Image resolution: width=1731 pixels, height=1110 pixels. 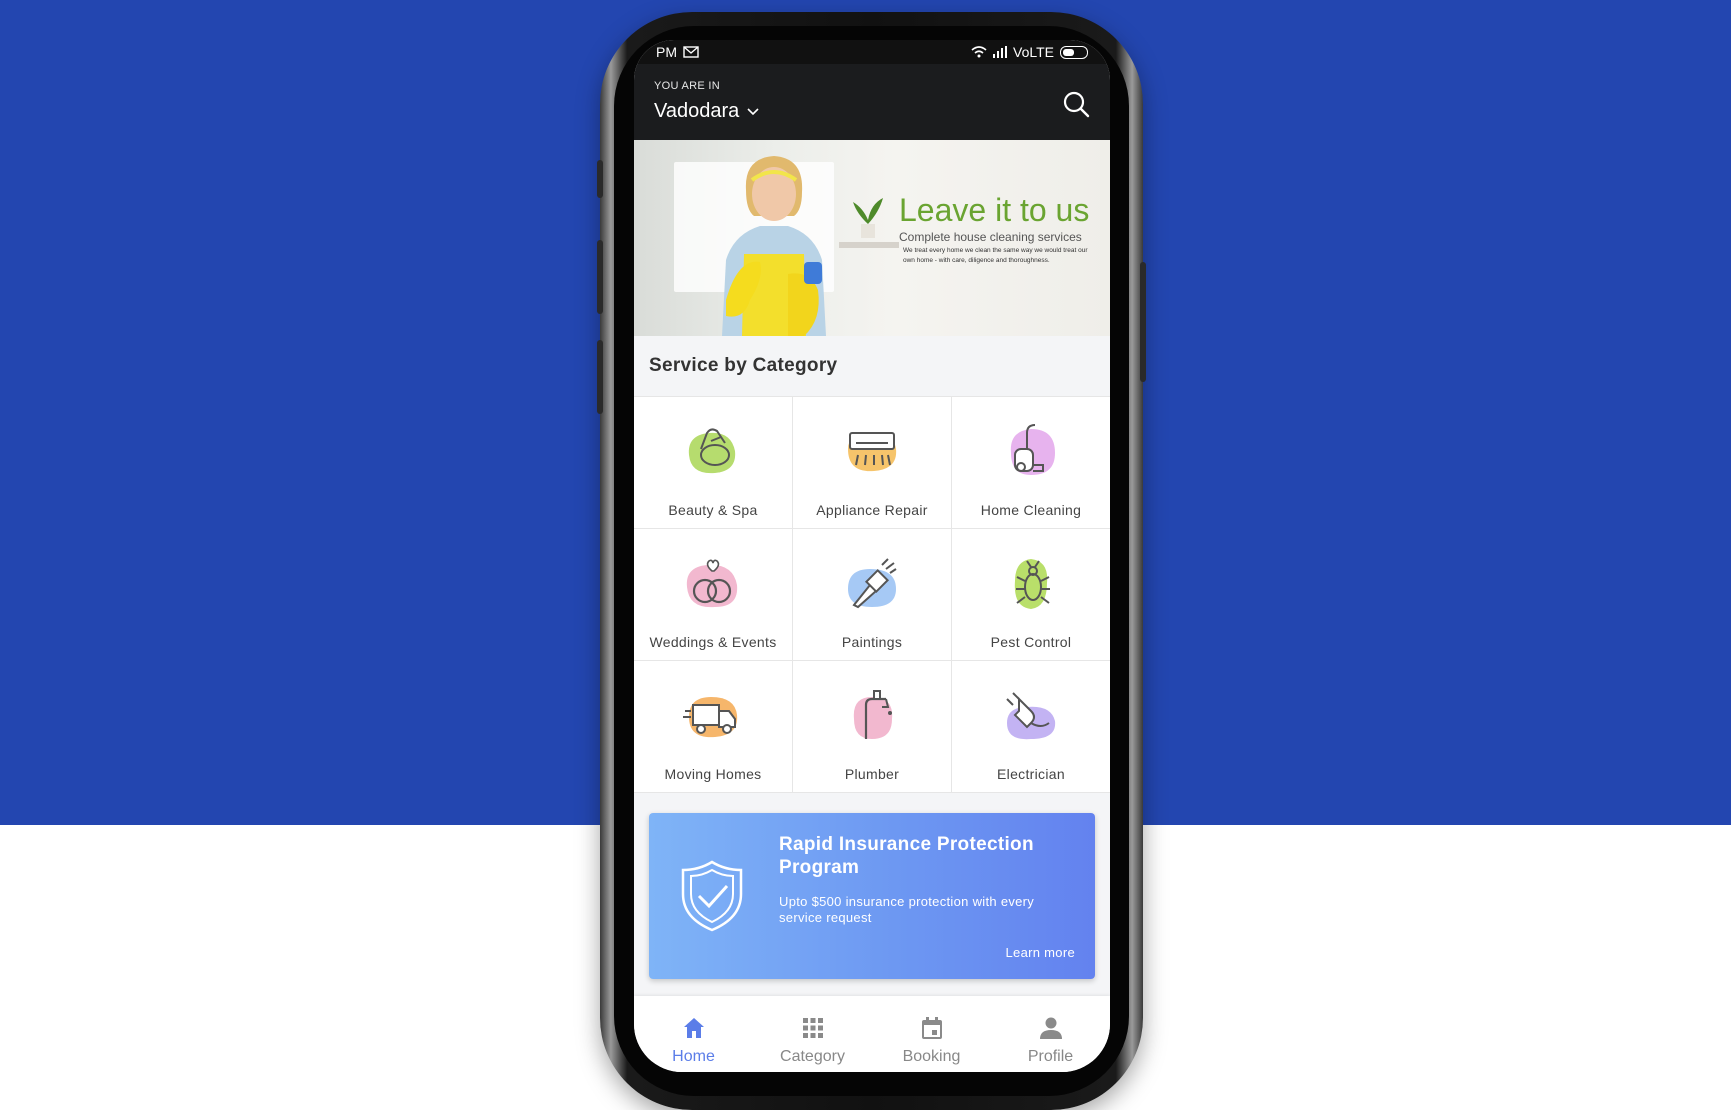 I want to click on category-label: Electrician, so click(x=1031, y=774).